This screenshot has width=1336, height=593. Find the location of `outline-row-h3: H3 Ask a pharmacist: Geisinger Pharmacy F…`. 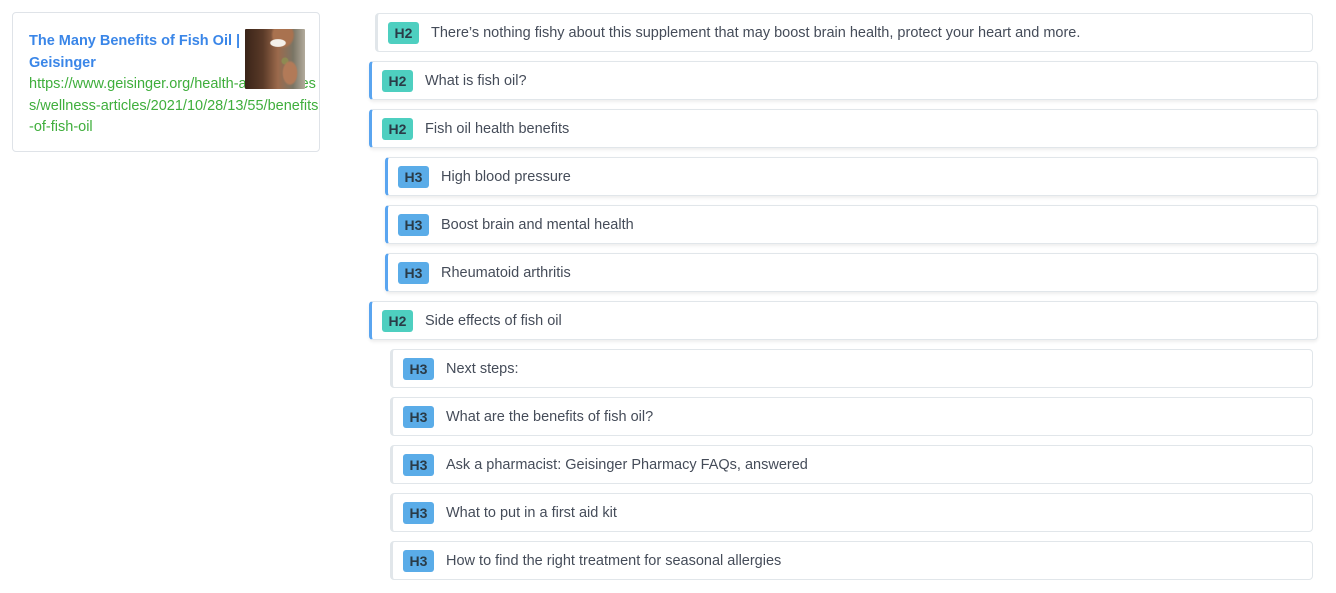

outline-row-h3: H3 Ask a pharmacist: Geisinger Pharmacy F… is located at coordinates (851, 464).